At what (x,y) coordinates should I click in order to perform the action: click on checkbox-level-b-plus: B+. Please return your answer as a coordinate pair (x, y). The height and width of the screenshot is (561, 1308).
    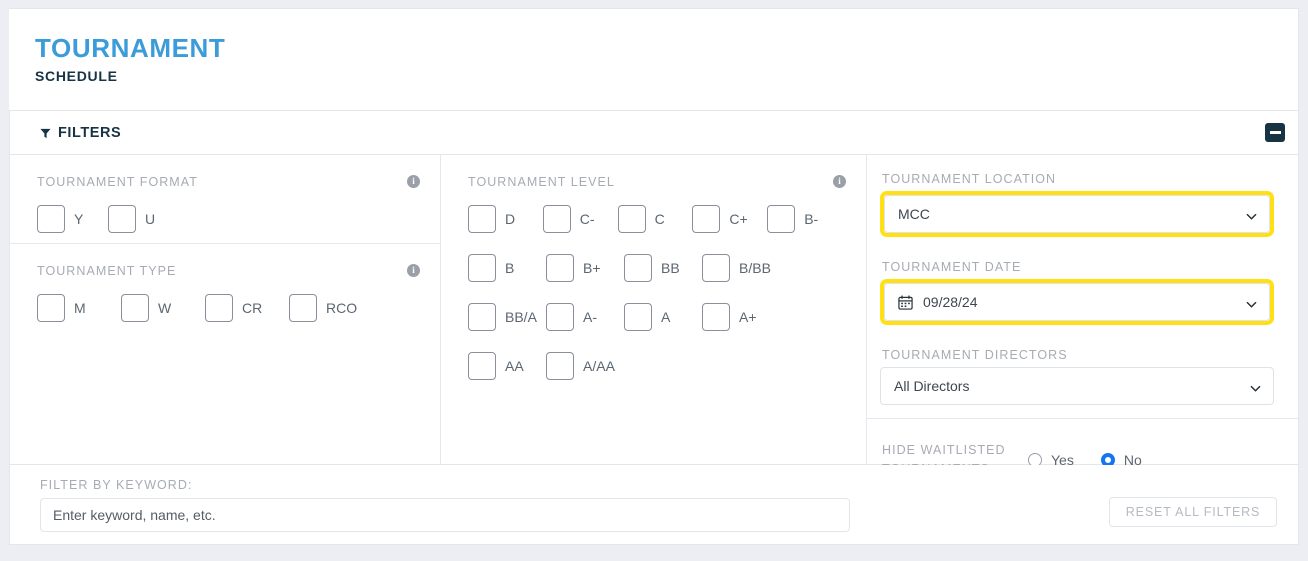
    Looking at the image, I should click on (585, 268).